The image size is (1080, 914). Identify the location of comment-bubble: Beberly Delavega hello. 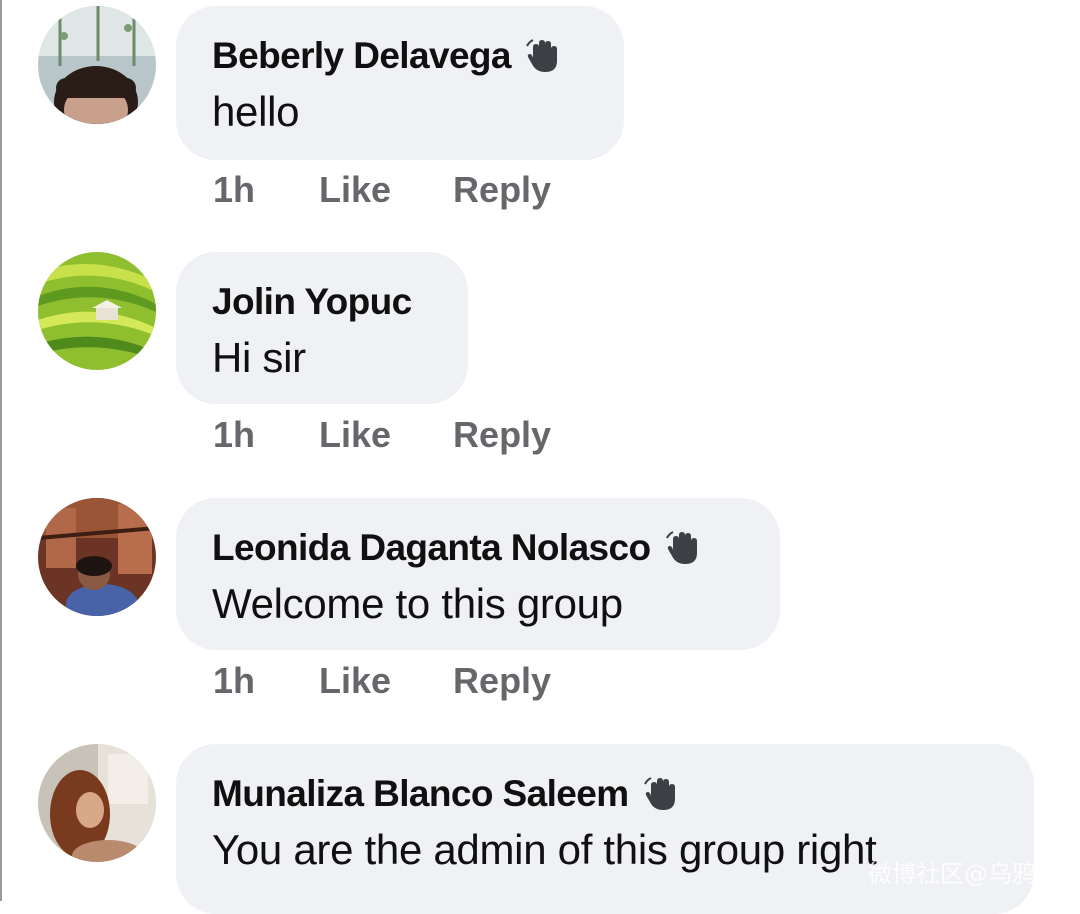
(400, 83).